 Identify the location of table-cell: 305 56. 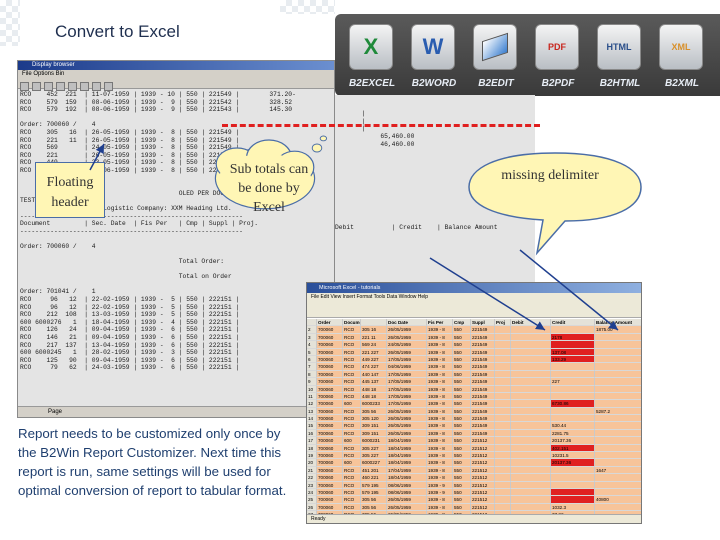
(374, 500).